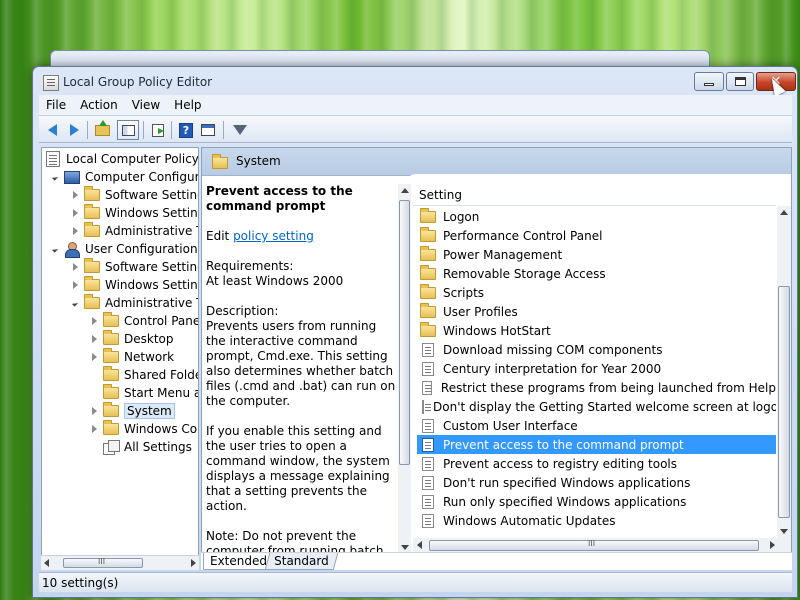 Image resolution: width=800 pixels, height=600 pixels. What do you see at coordinates (596, 254) in the screenshot?
I see `list-item: Power Management` at bounding box center [596, 254].